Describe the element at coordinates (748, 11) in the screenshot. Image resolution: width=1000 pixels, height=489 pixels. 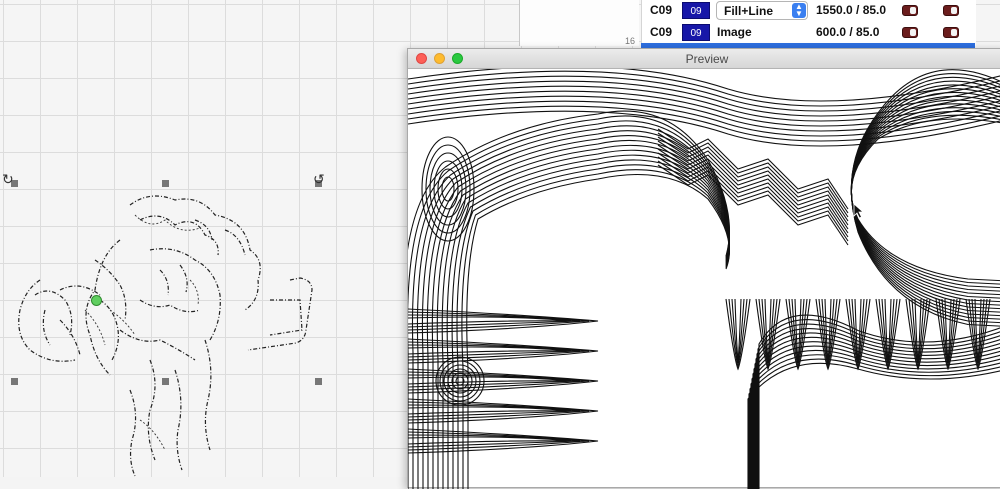
I see `layer-mode-value: Fill+Line` at that location.